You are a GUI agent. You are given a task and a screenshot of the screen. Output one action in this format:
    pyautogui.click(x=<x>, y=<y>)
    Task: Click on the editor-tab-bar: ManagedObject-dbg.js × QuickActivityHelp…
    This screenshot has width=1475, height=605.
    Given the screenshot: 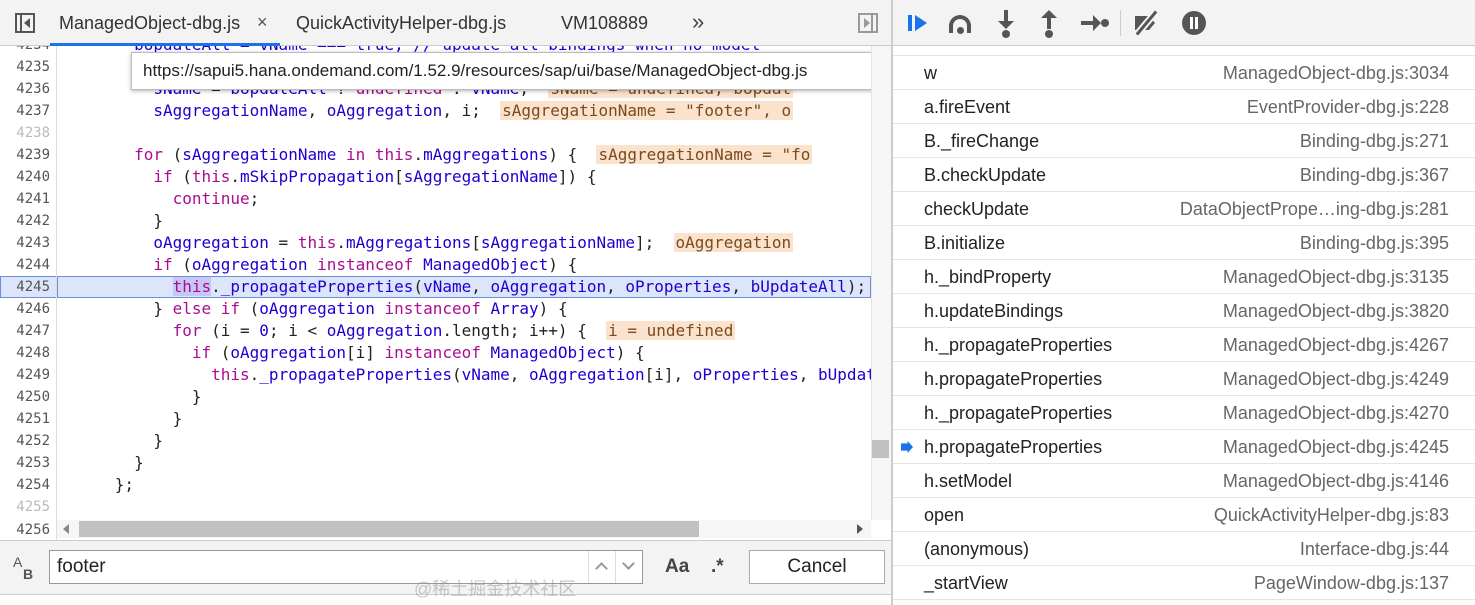 What is the action you would take?
    pyautogui.click(x=445, y=23)
    